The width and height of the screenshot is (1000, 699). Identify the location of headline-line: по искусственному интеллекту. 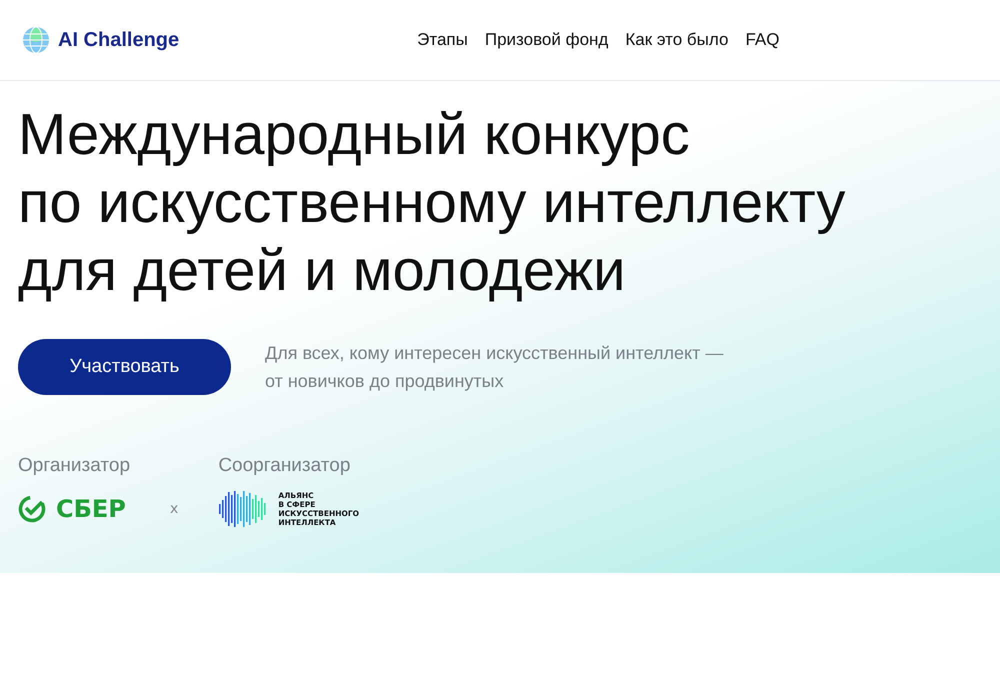
(432, 203).